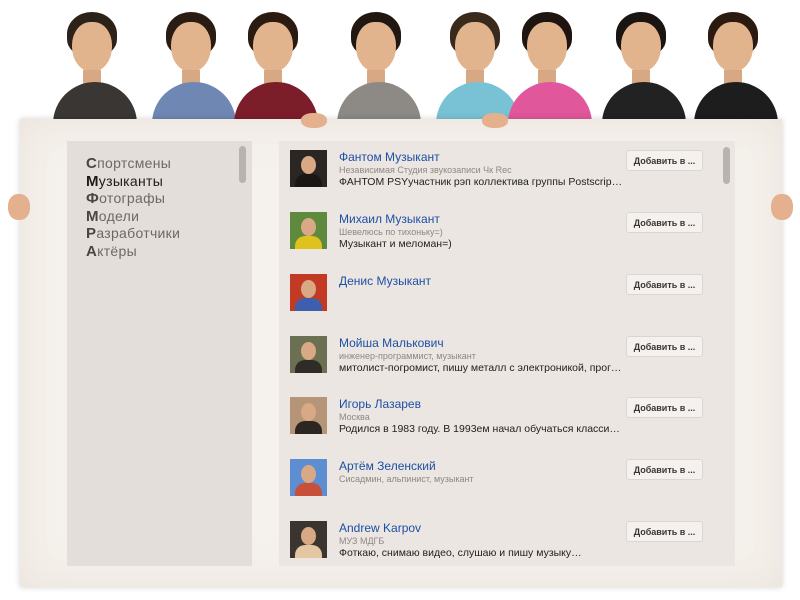 This screenshot has width=800, height=600. I want to click on person-subtitle: Независимая Студия звукозаписи Чк Rec, so click(425, 170).